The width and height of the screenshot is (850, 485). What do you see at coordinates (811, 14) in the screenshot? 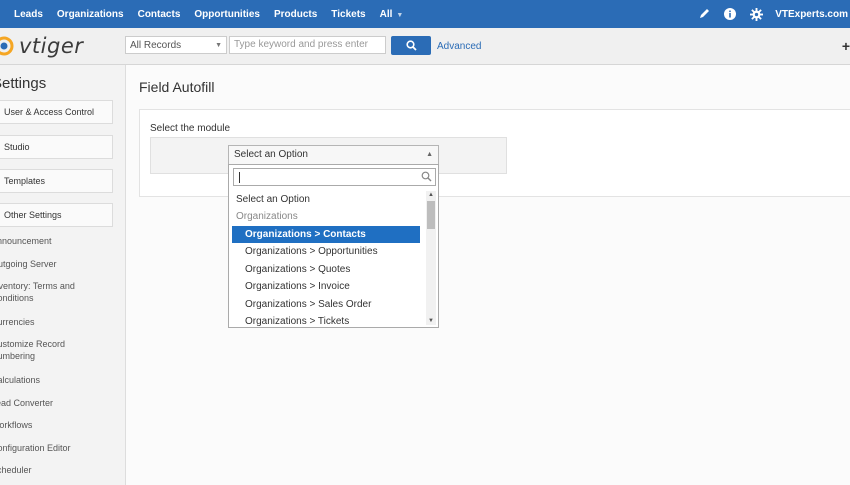
I see `user-menu: VTExperts.com` at bounding box center [811, 14].